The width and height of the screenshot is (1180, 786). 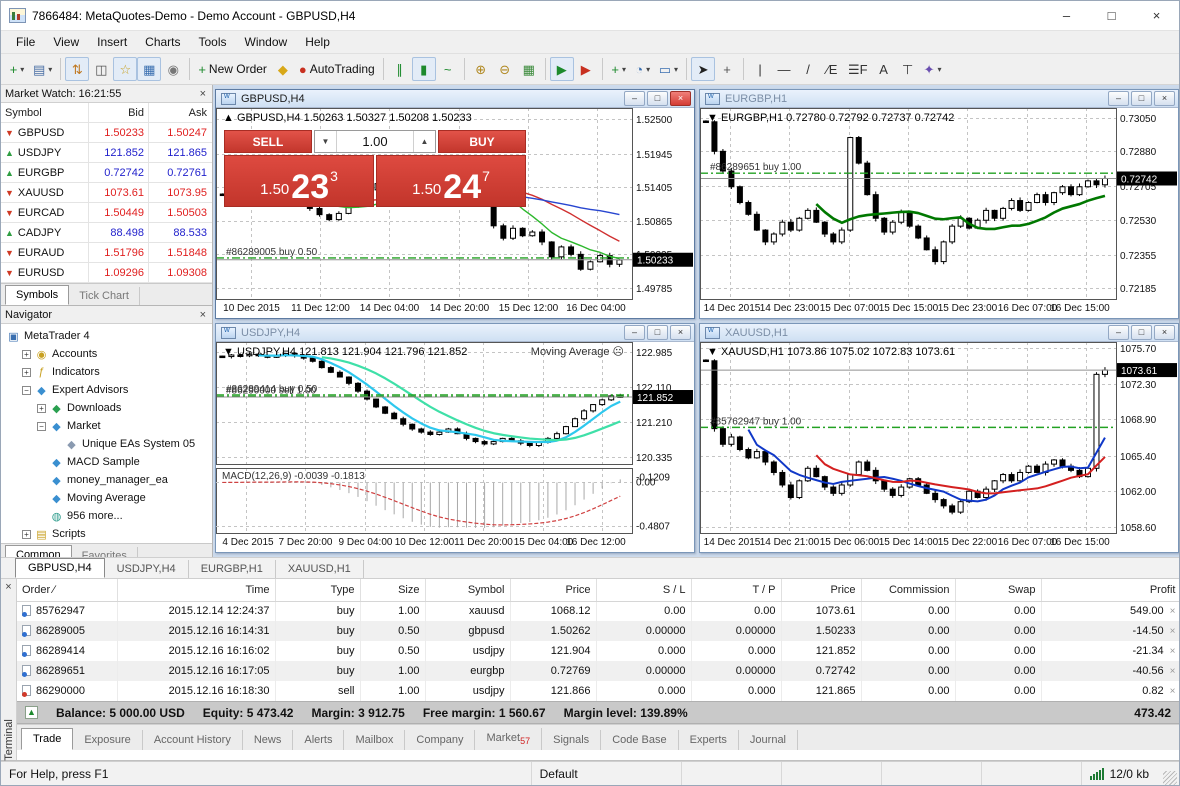 What do you see at coordinates (939, 99) in the screenshot?
I see `chart-window-titlebar: EURGBP,H1 –□×` at bounding box center [939, 99].